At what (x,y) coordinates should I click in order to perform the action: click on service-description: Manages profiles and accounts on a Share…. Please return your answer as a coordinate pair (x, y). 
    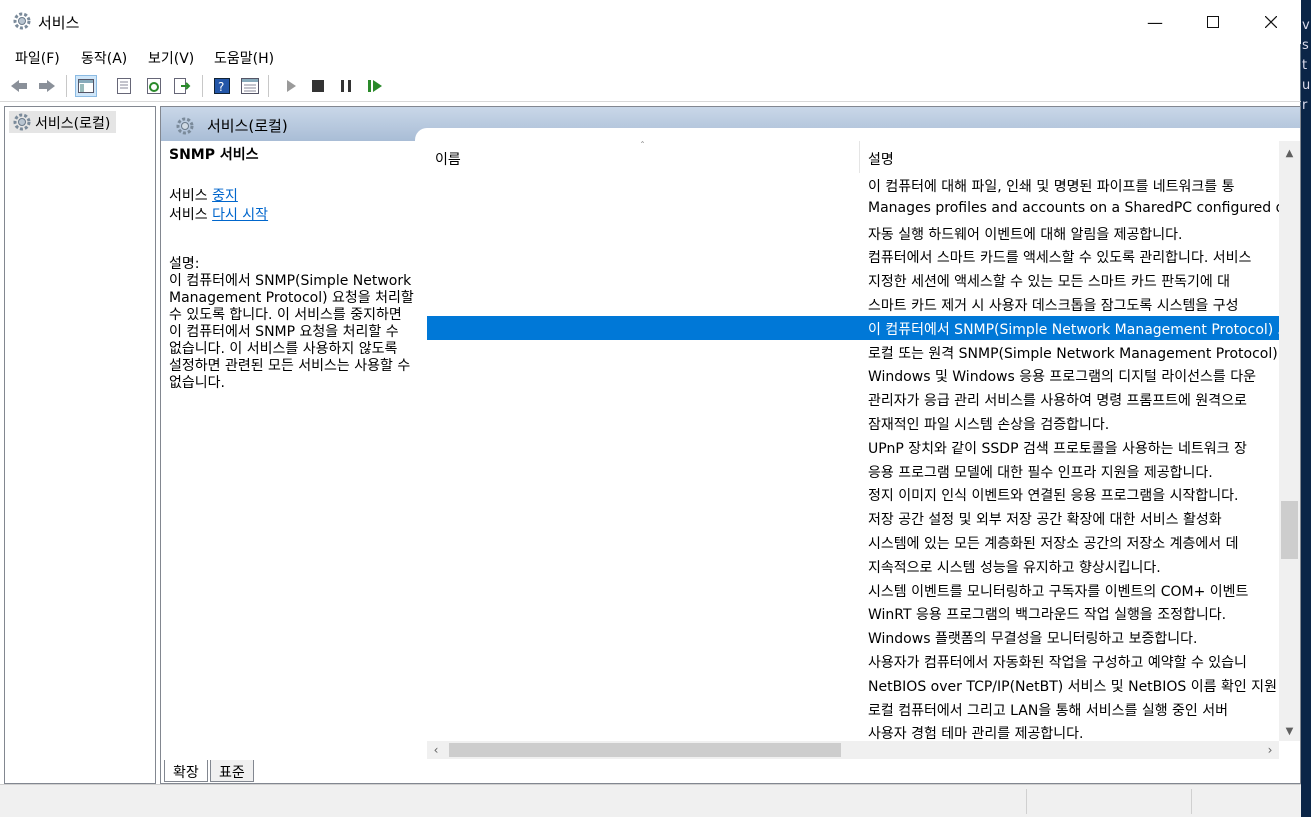
    Looking at the image, I should click on (1073, 207).